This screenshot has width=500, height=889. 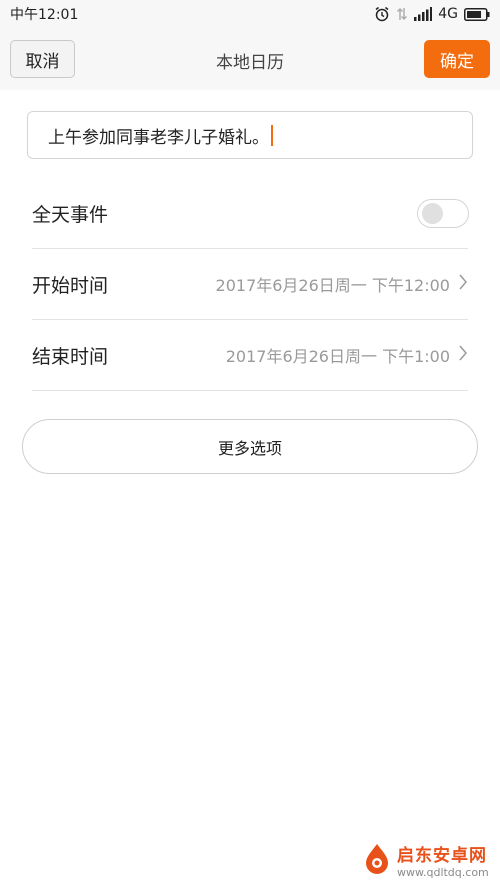 What do you see at coordinates (443, 872) in the screenshot?
I see `watermark-url: www.qdltdq.com` at bounding box center [443, 872].